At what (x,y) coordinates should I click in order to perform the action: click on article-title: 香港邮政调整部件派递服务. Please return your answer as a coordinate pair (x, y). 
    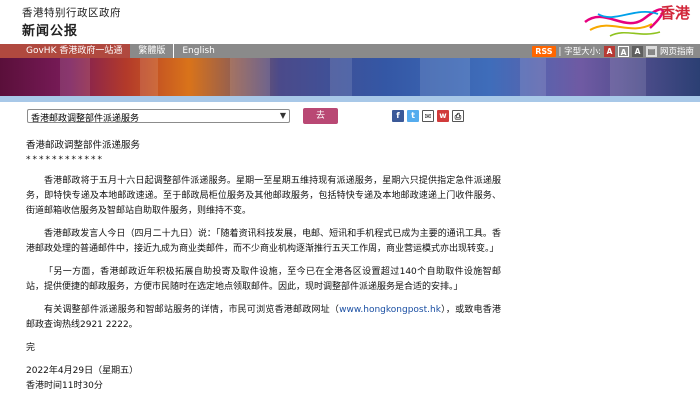
    Looking at the image, I should click on (83, 145).